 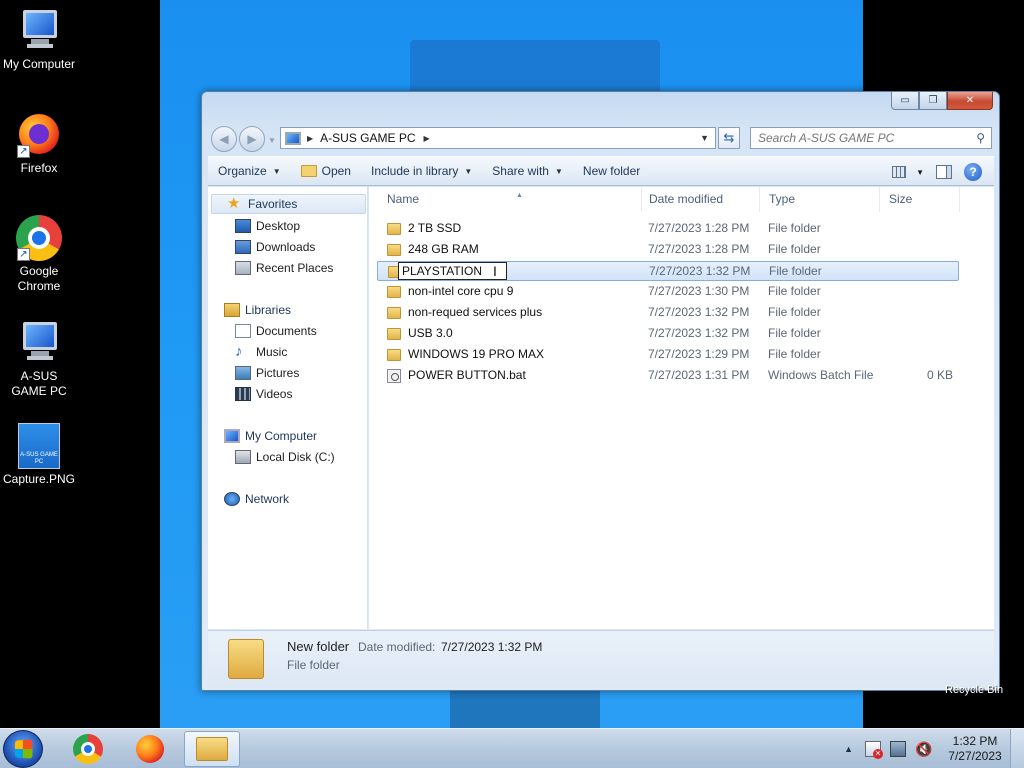 I want to click on arrow-left-icon: ◀, so click(x=224, y=139).